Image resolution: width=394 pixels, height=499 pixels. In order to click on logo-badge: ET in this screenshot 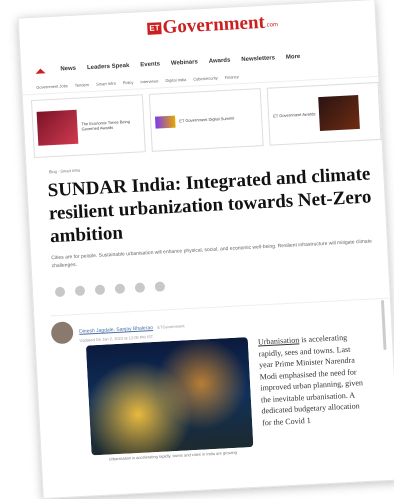, I will do `click(154, 28)`.